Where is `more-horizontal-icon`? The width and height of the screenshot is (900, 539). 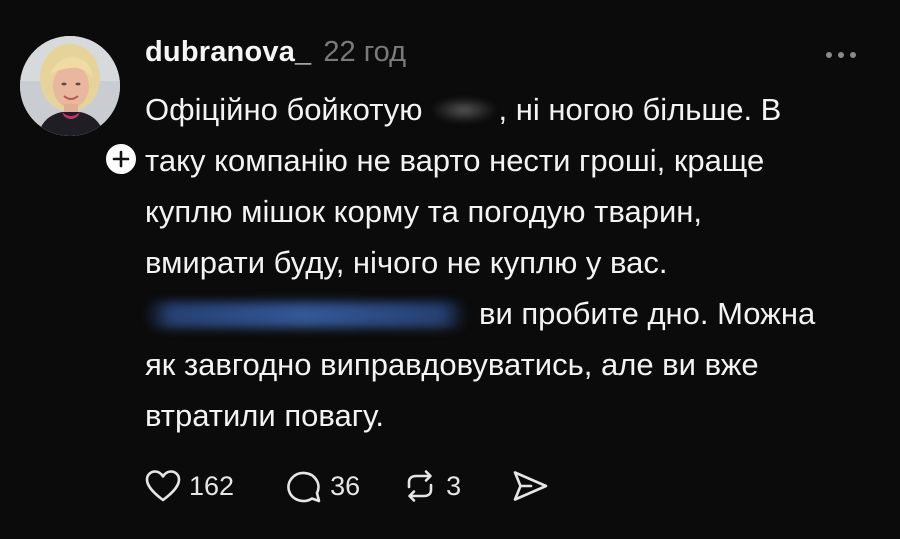 more-horizontal-icon is located at coordinates (829, 55).